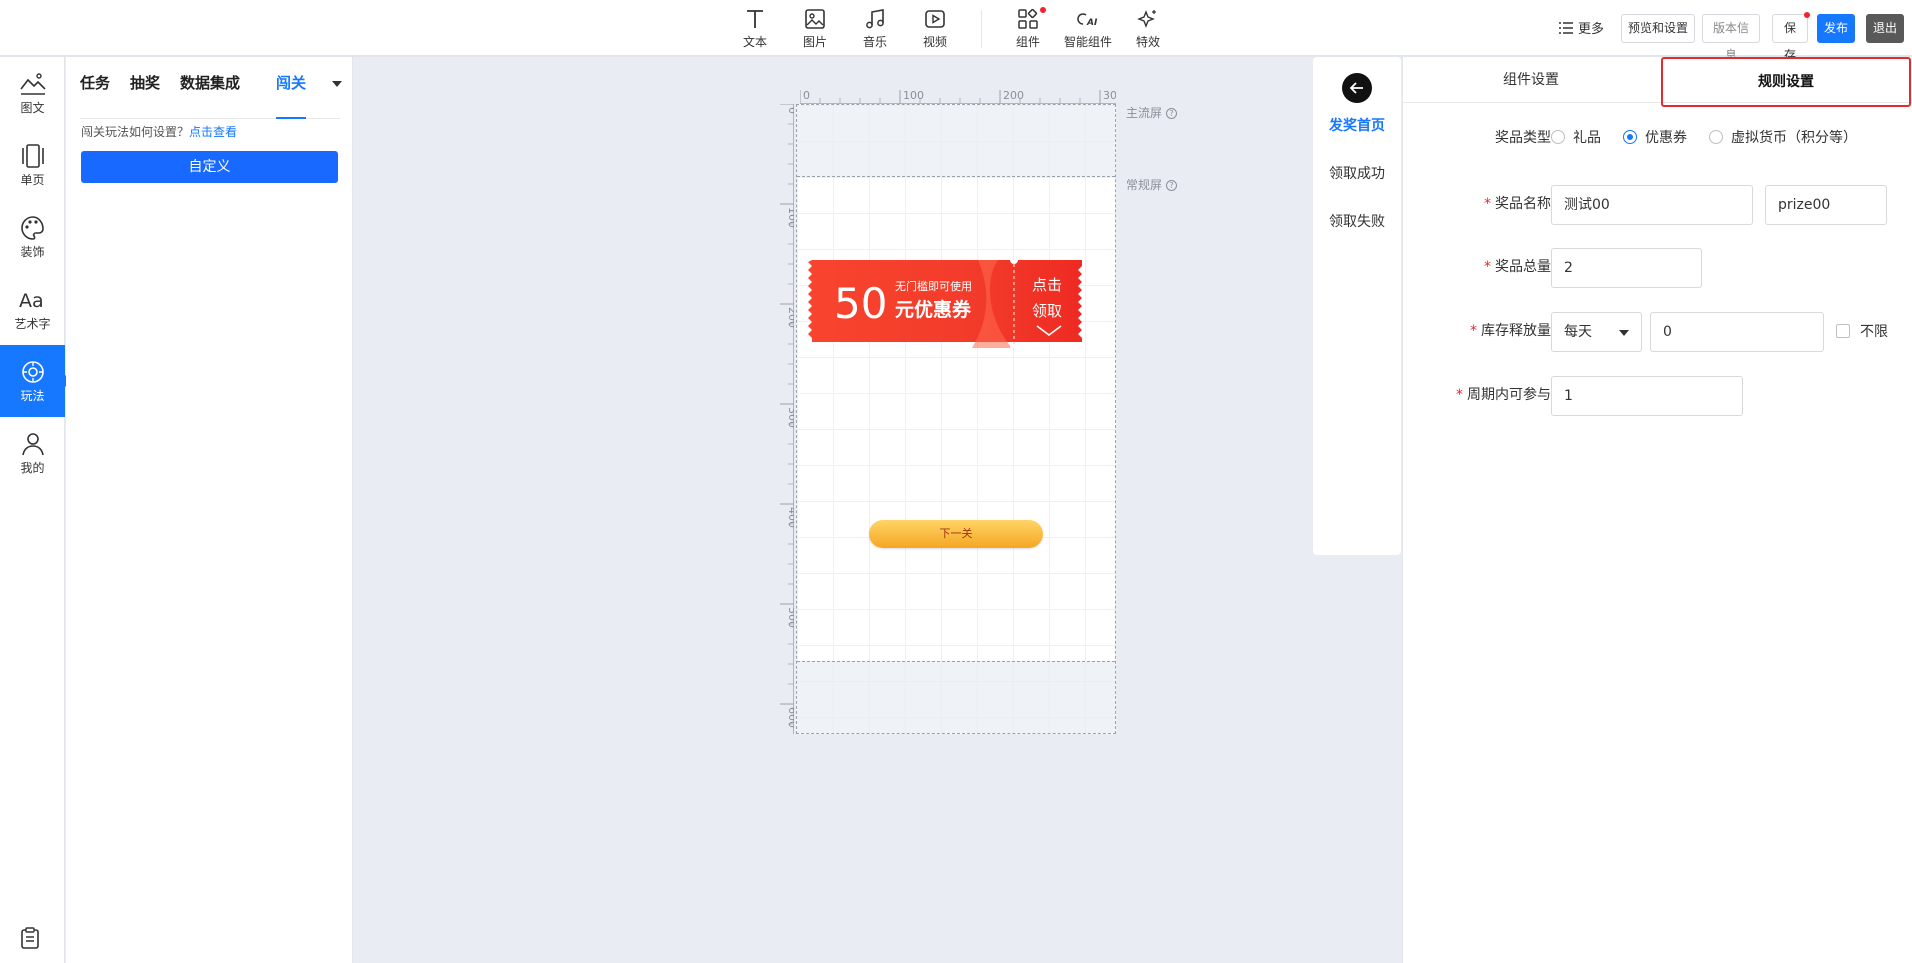 Image resolution: width=1912 pixels, height=963 pixels. I want to click on ruler-left-label: 200, so click(790, 317).